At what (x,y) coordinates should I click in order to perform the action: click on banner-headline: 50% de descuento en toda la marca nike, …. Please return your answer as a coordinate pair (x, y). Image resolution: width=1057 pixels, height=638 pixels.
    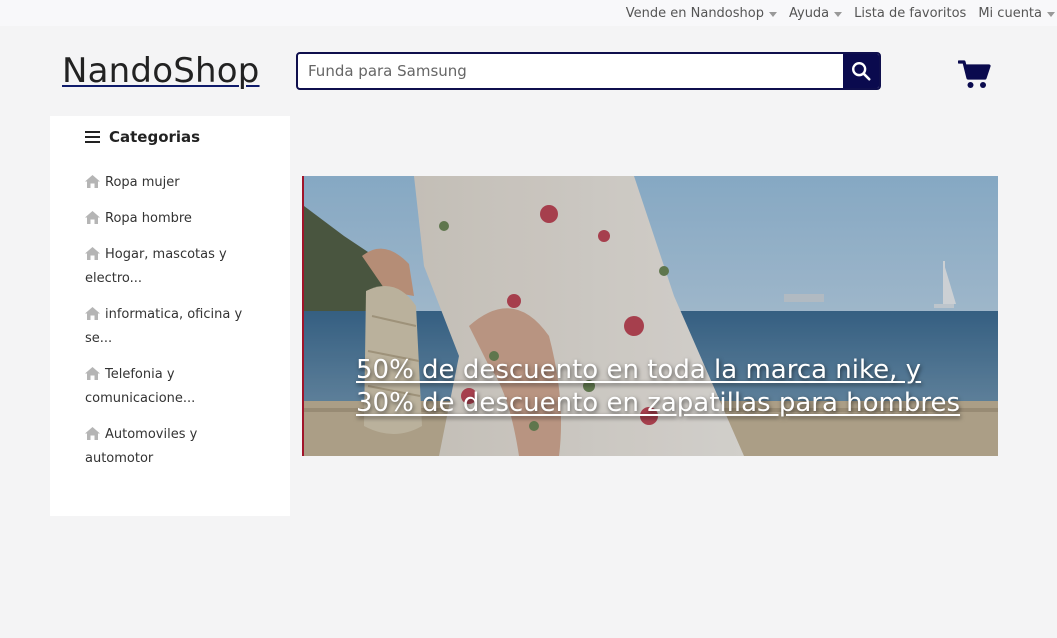
    Looking at the image, I should click on (658, 386).